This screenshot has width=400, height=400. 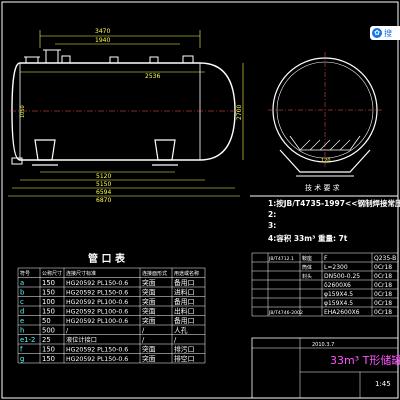 What do you see at coordinates (181, 331) in the screenshot?
I see `nozzle-cell: 人孔` at bounding box center [181, 331].